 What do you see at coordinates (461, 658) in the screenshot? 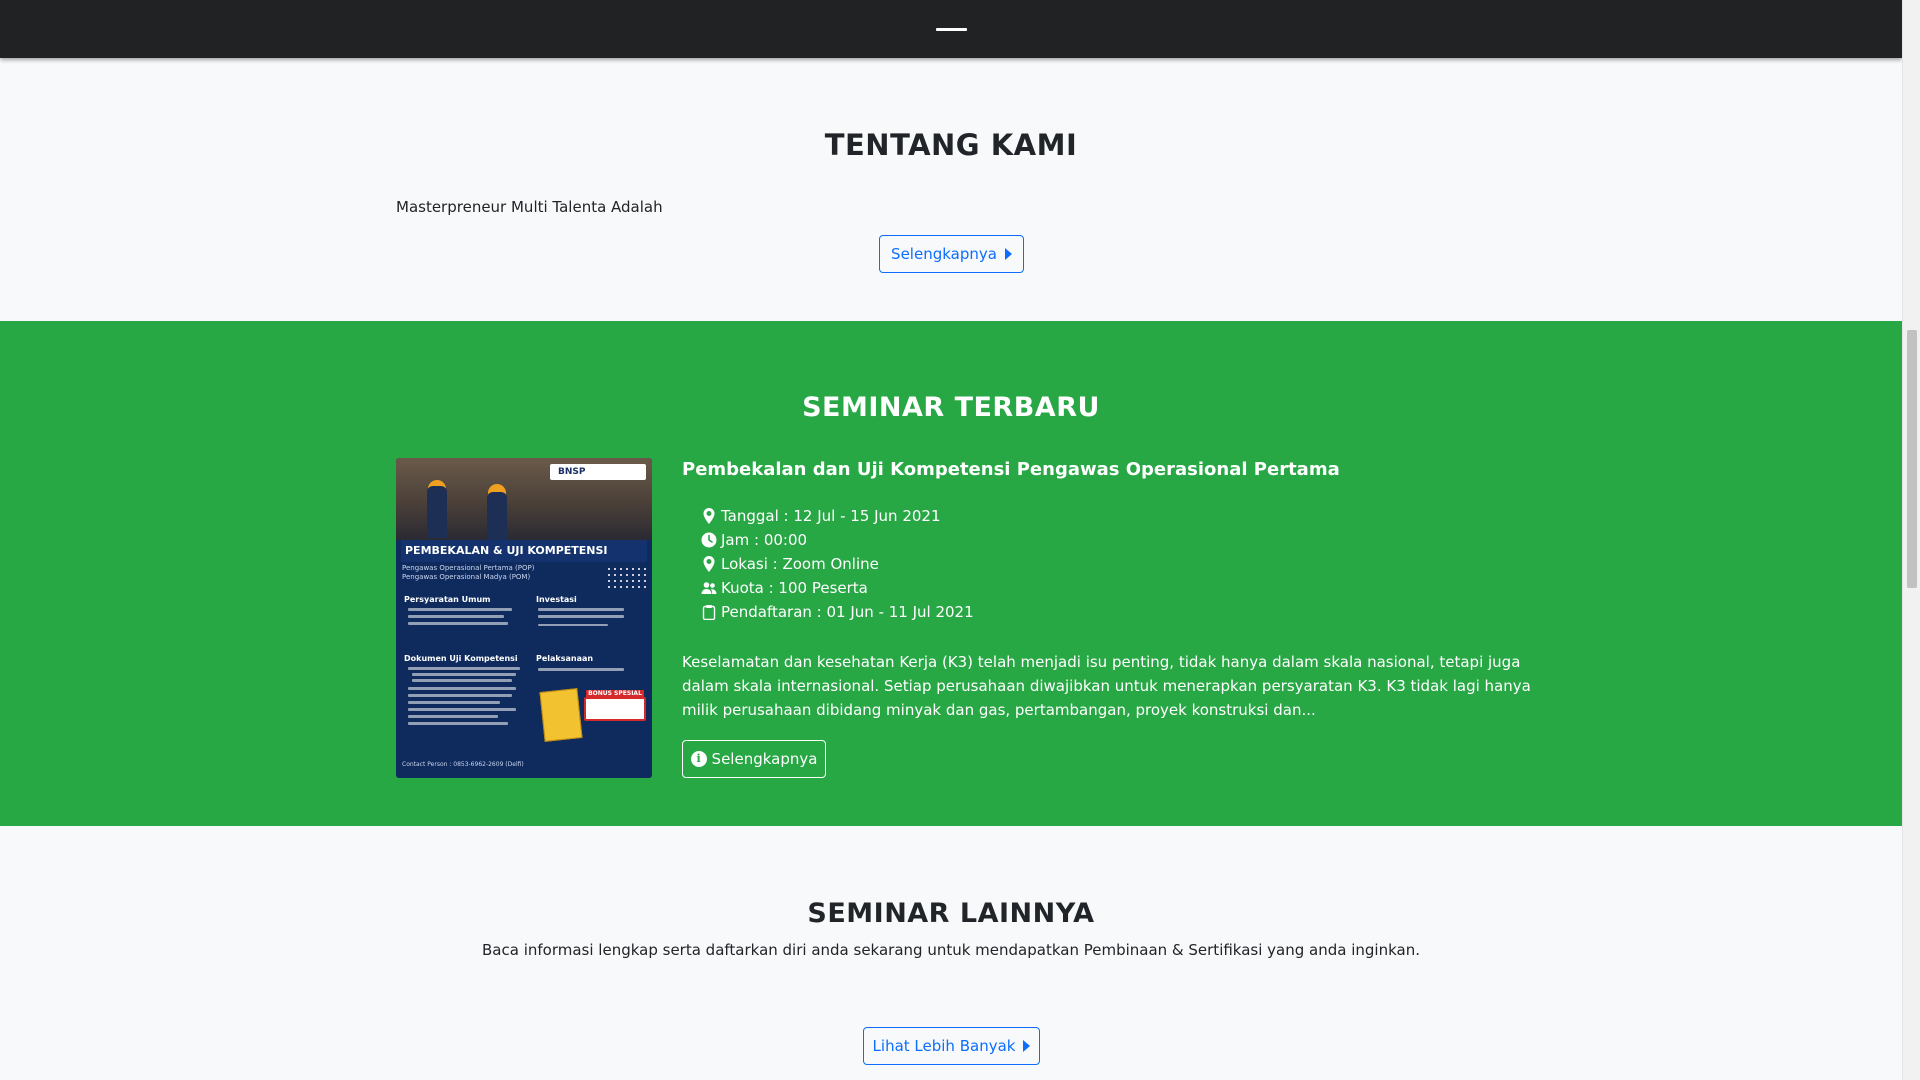
I see `poster-docs-title: Dokumen Uji Kompetensi` at bounding box center [461, 658].